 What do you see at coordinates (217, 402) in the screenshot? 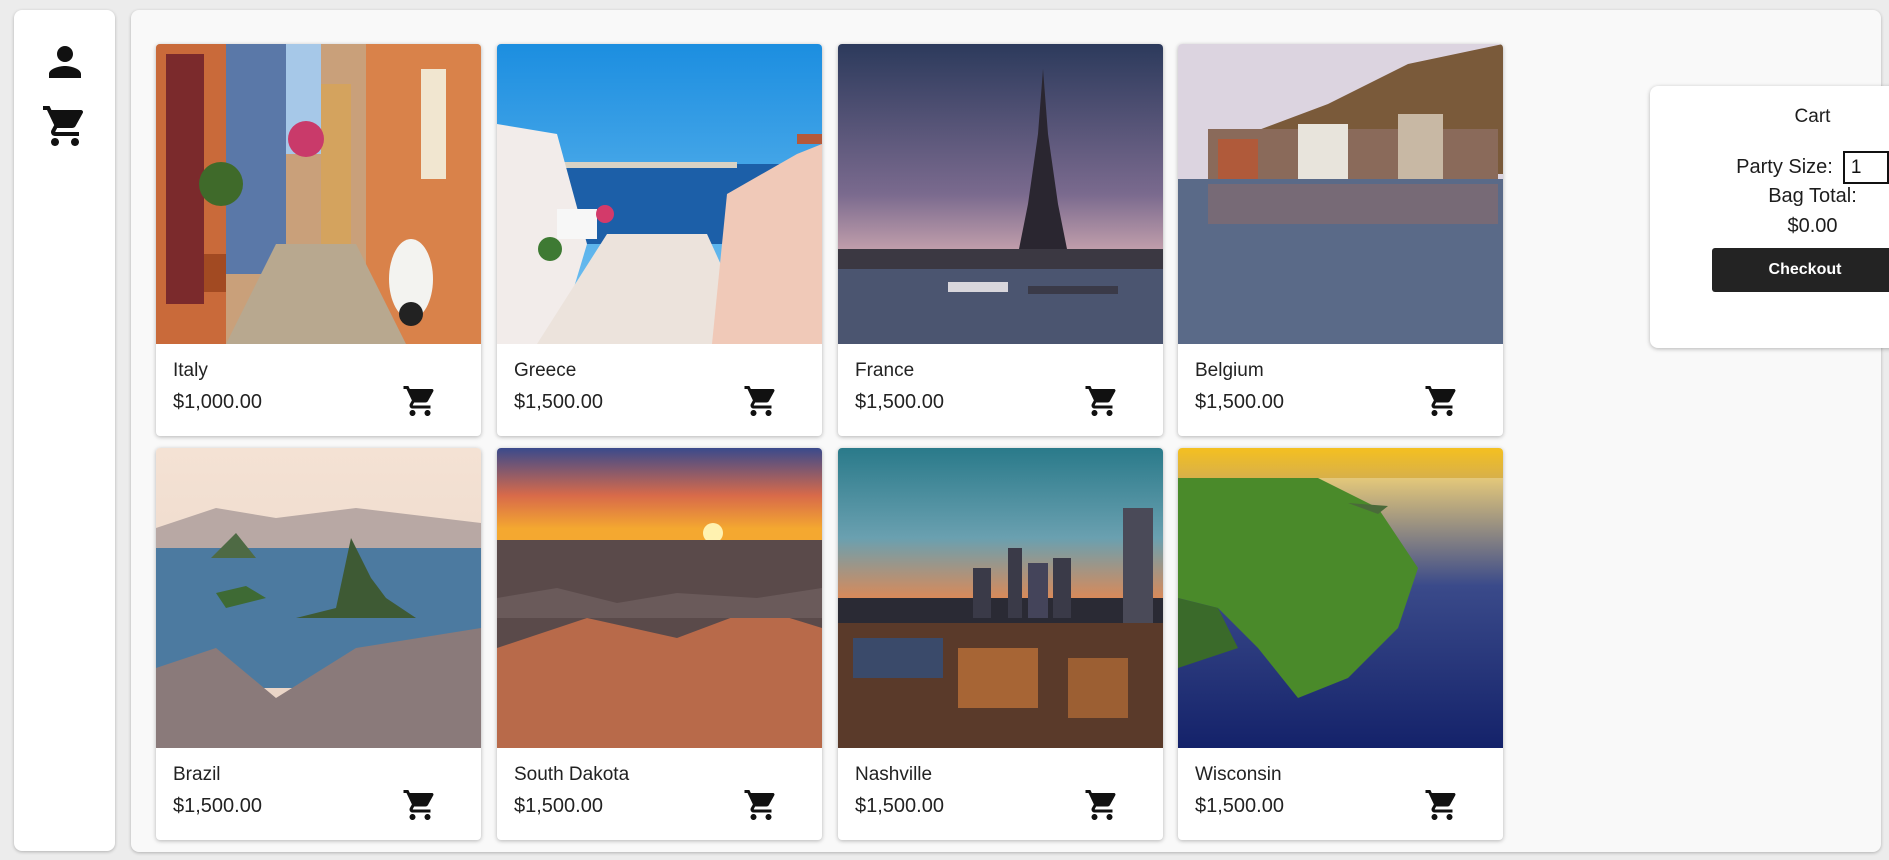
I see `product-price: $1,000.00` at bounding box center [217, 402].